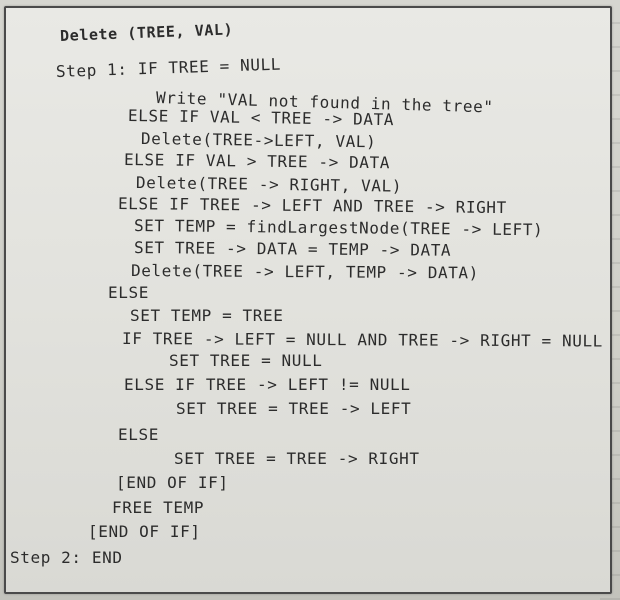 This screenshot has width=620, height=600. I want to click on code-line-set-data: SET TREE -> DATA = TEMP -> DATA, so click(292, 249).